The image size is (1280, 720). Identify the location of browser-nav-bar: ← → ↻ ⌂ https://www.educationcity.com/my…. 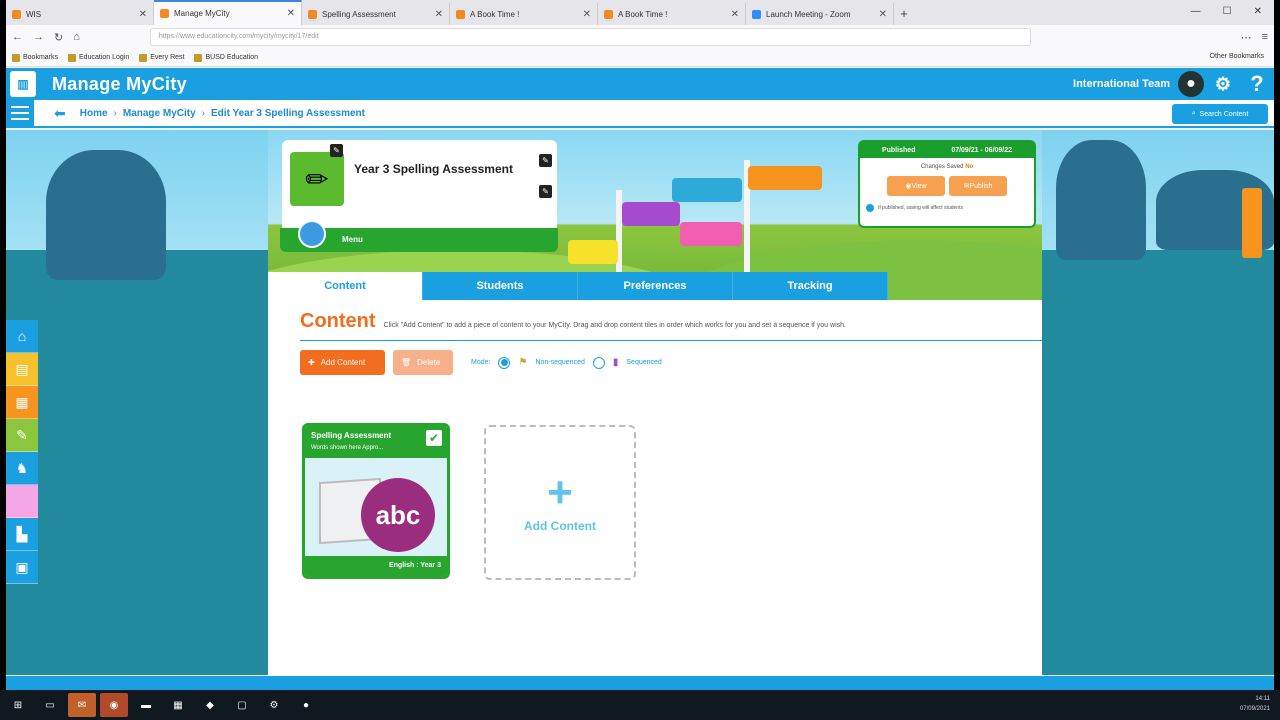
(640, 37).